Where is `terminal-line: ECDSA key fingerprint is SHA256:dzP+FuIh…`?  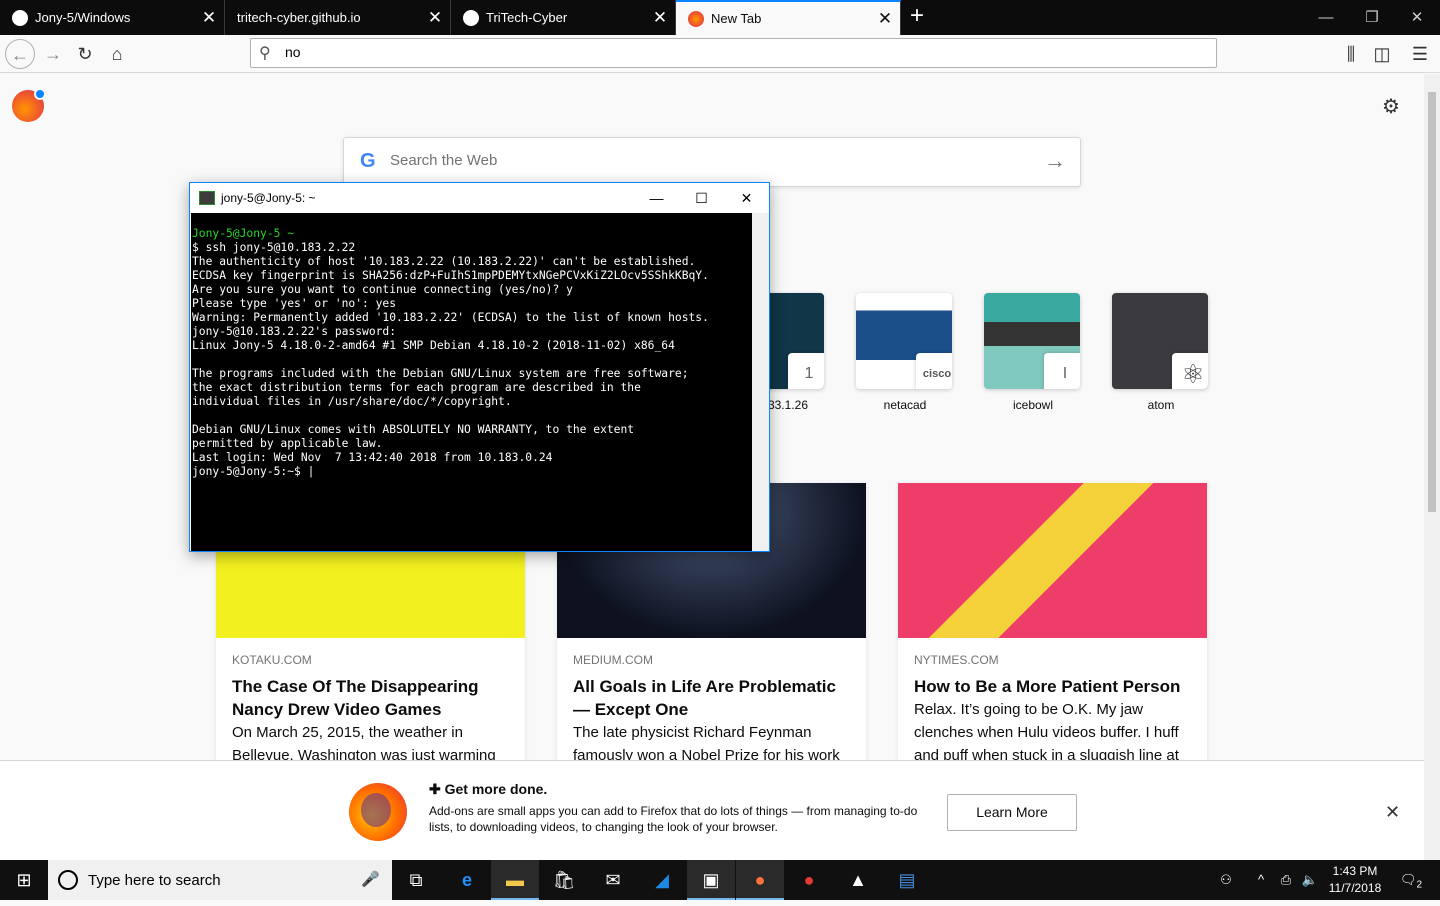
terminal-line: ECDSA key fingerprint is SHA256:dzP+FuIh… is located at coordinates (450, 275).